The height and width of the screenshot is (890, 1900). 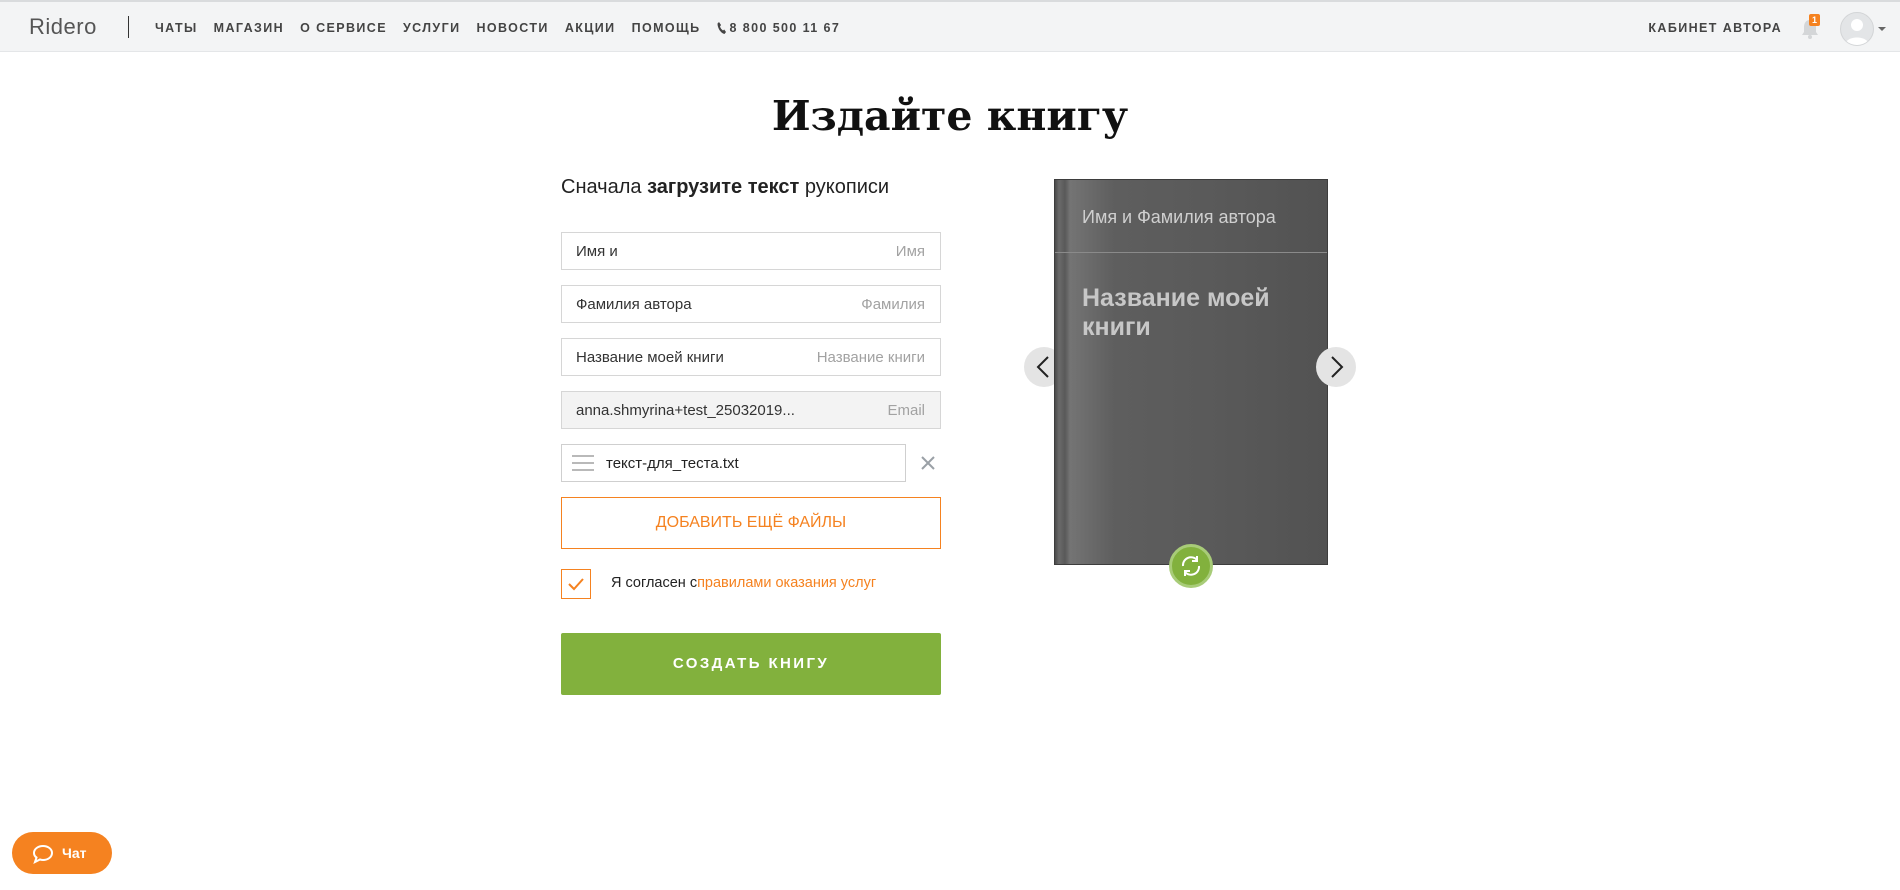 I want to click on terms-text: Я согласен справилами оказания услуг, so click(x=743, y=583).